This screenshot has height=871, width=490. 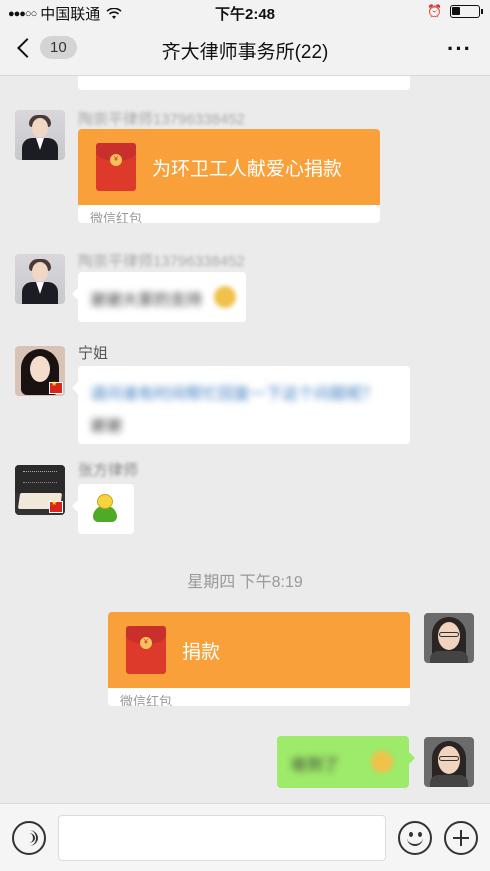 I want to click on message-text-line2: 谢谢, so click(x=106, y=426).